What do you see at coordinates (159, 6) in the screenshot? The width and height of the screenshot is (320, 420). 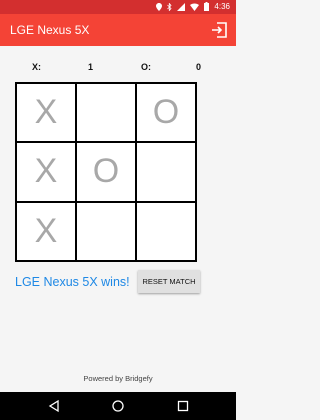 I see `location-icon` at bounding box center [159, 6].